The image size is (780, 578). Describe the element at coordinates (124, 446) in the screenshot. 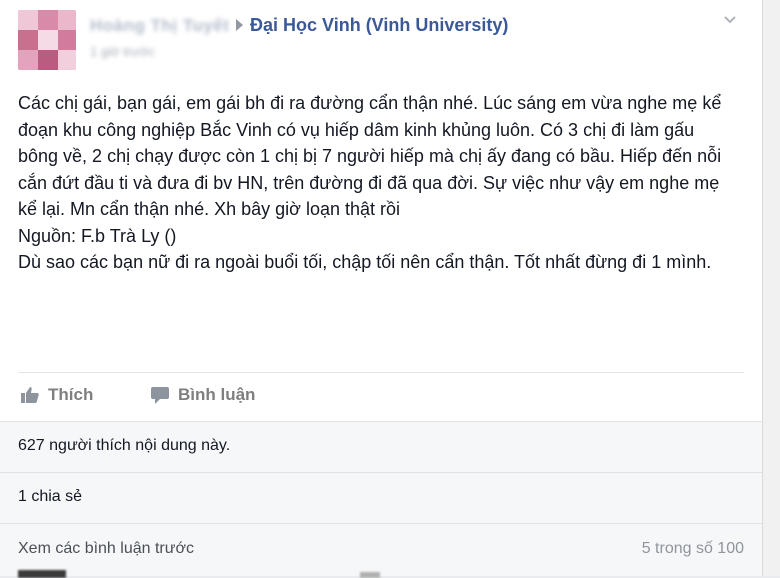

I see `likes-summary: 627 người thích nội dung này.` at that location.